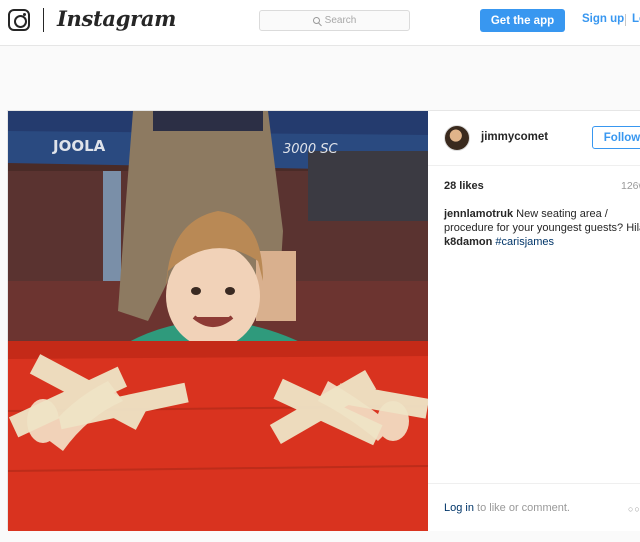 This screenshot has width=640, height=542. I want to click on follow-button: Follow, so click(616, 137).